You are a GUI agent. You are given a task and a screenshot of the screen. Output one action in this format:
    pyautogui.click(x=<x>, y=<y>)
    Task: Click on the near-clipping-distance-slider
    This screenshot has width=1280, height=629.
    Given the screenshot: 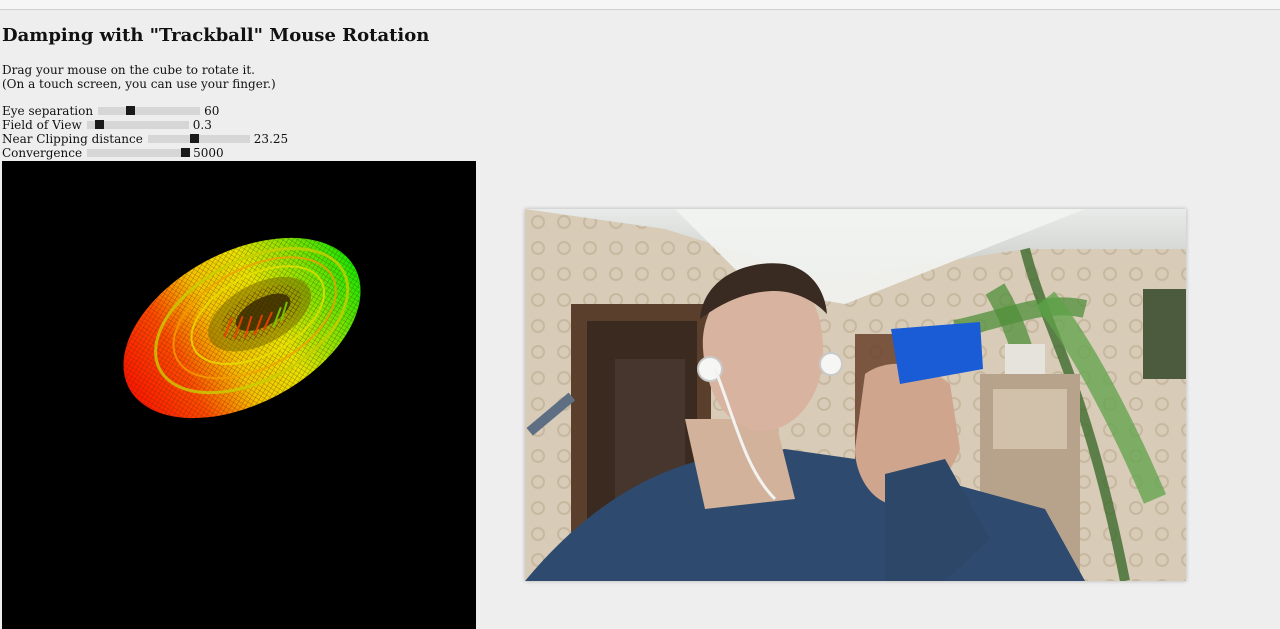 What is the action you would take?
    pyautogui.click(x=198, y=138)
    